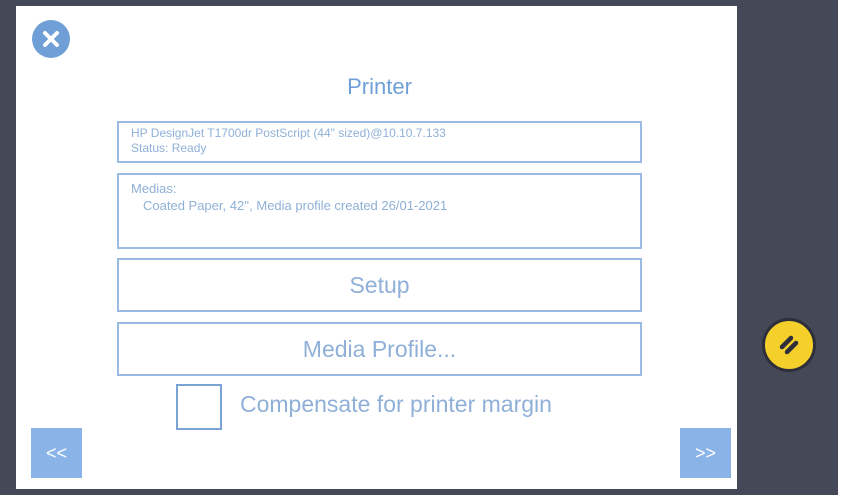  I want to click on compensate-margin-label: Compensate for printer margin, so click(396, 404).